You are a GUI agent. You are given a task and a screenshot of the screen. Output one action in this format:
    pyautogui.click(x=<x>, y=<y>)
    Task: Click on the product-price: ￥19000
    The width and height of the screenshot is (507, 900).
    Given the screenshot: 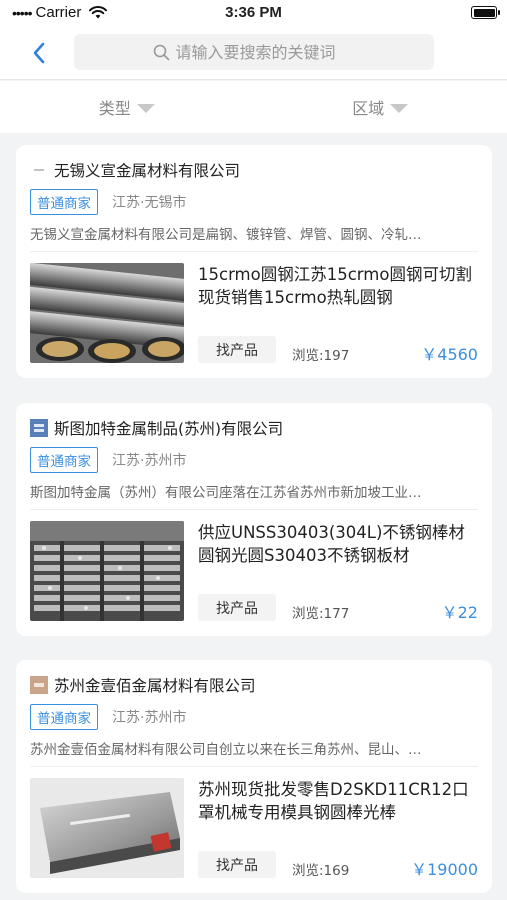 What is the action you would take?
    pyautogui.click(x=444, y=869)
    